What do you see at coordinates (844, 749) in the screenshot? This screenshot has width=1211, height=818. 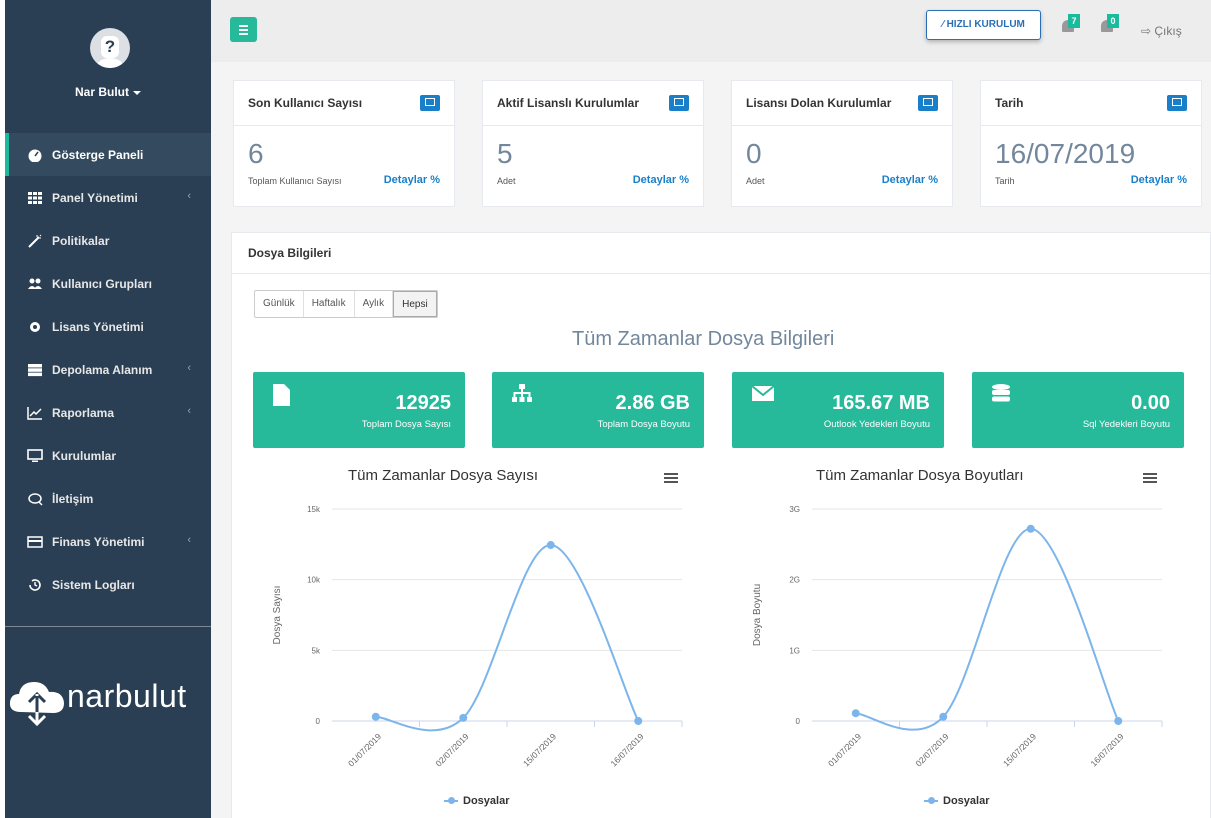 I see `x-tick-label: 01/07/2019` at bounding box center [844, 749].